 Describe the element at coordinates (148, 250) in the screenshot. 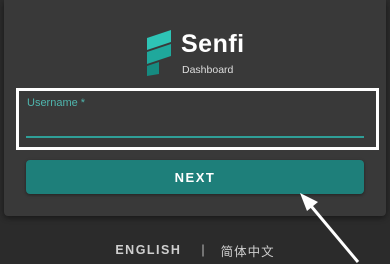

I see `language-english-link: ENGLISH` at that location.